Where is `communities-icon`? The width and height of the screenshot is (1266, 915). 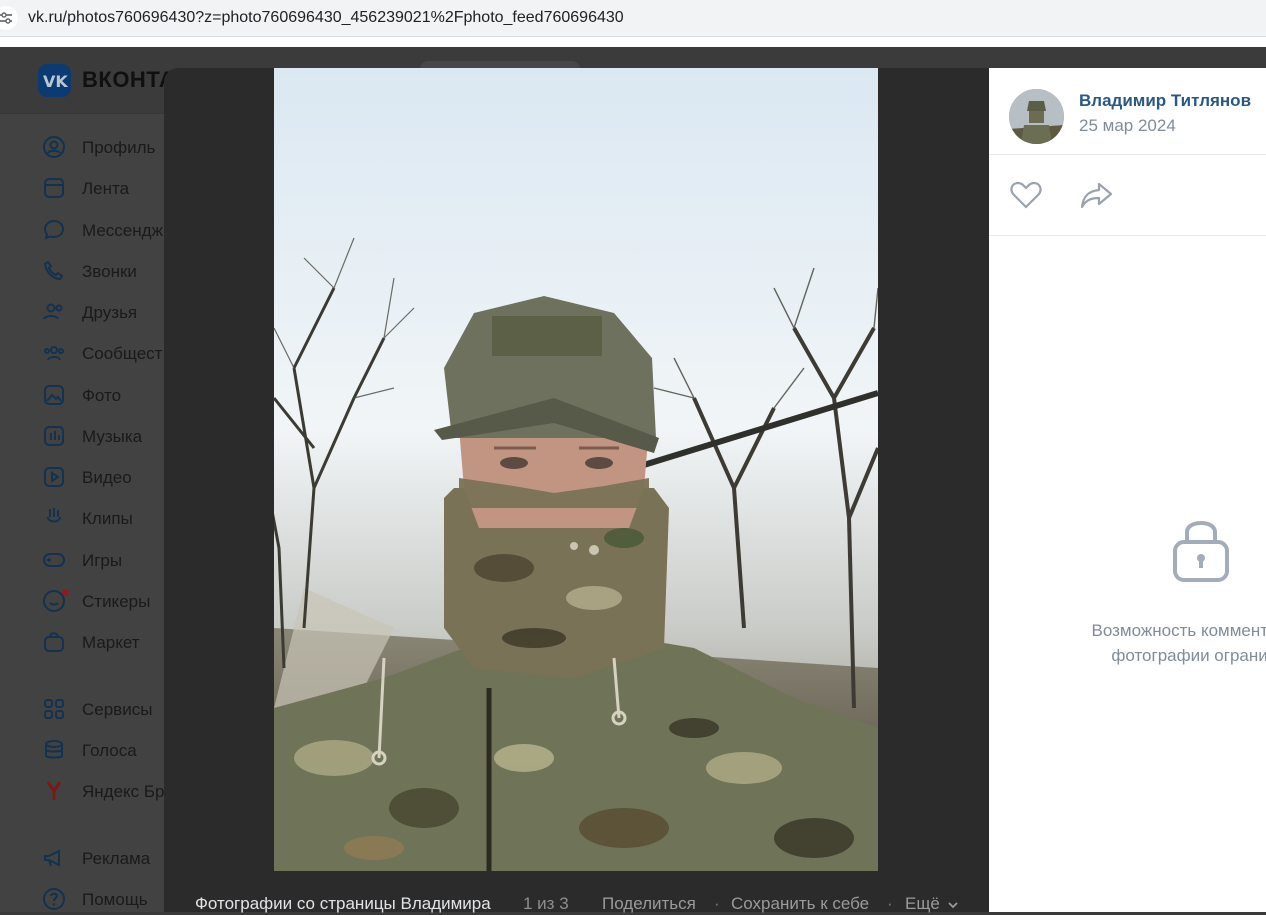 communities-icon is located at coordinates (54, 353).